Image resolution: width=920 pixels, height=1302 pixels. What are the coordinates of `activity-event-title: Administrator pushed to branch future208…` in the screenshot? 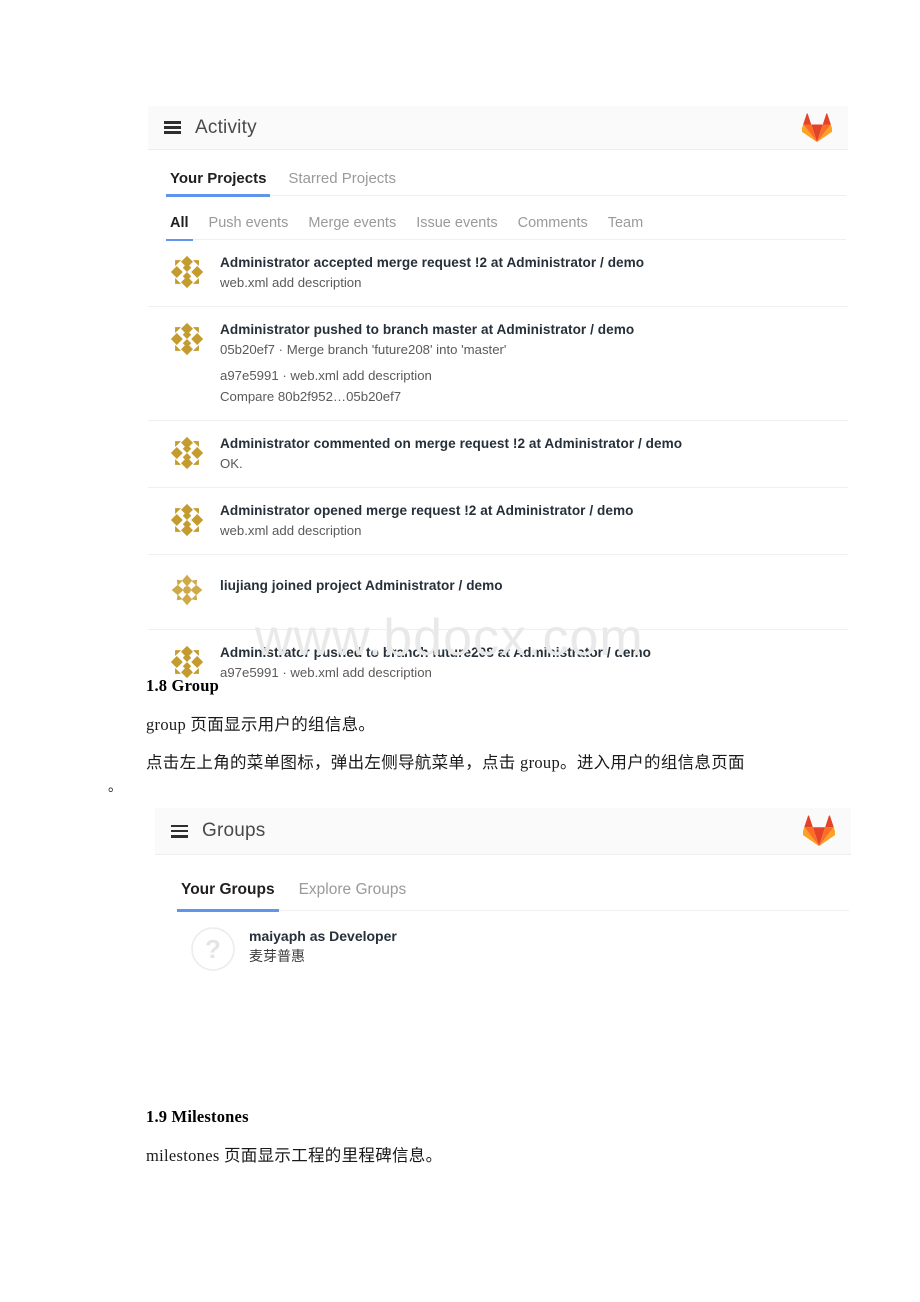 It's located at (435, 652).